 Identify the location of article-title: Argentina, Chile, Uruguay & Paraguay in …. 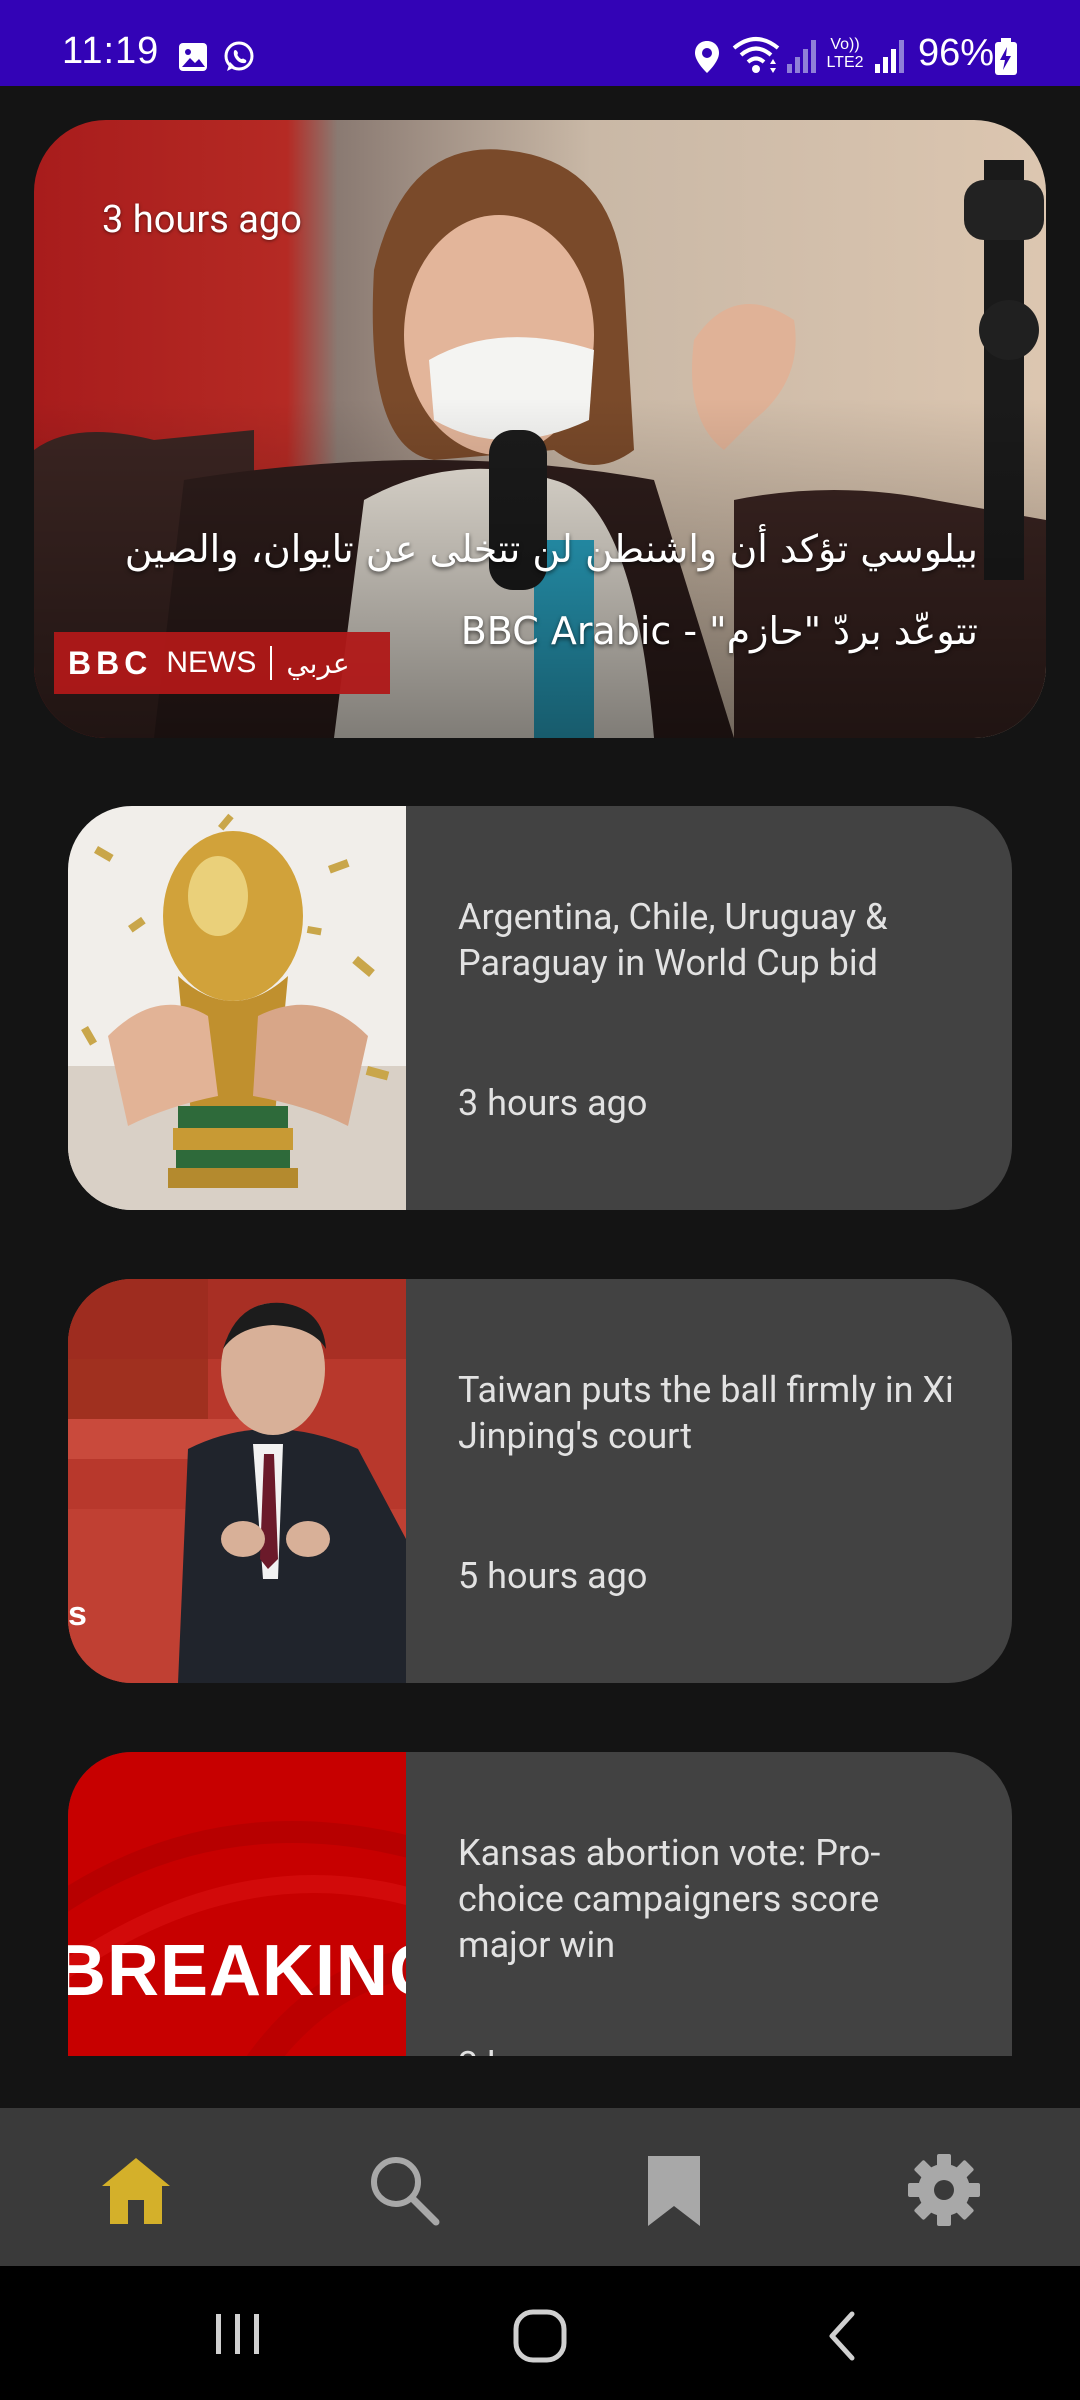
(673, 940).